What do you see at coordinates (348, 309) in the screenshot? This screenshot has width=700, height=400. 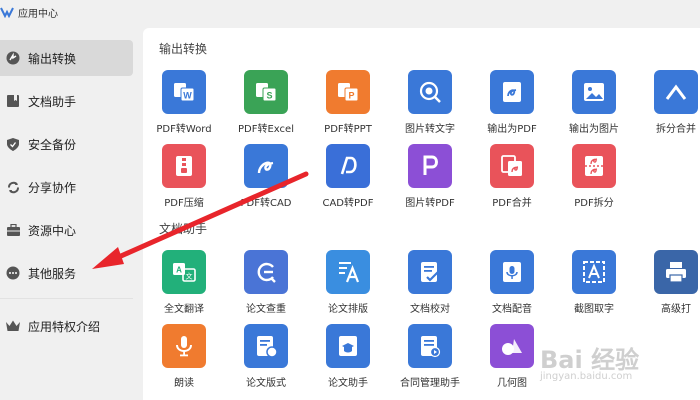 I see `tool-label: 论文排版` at bounding box center [348, 309].